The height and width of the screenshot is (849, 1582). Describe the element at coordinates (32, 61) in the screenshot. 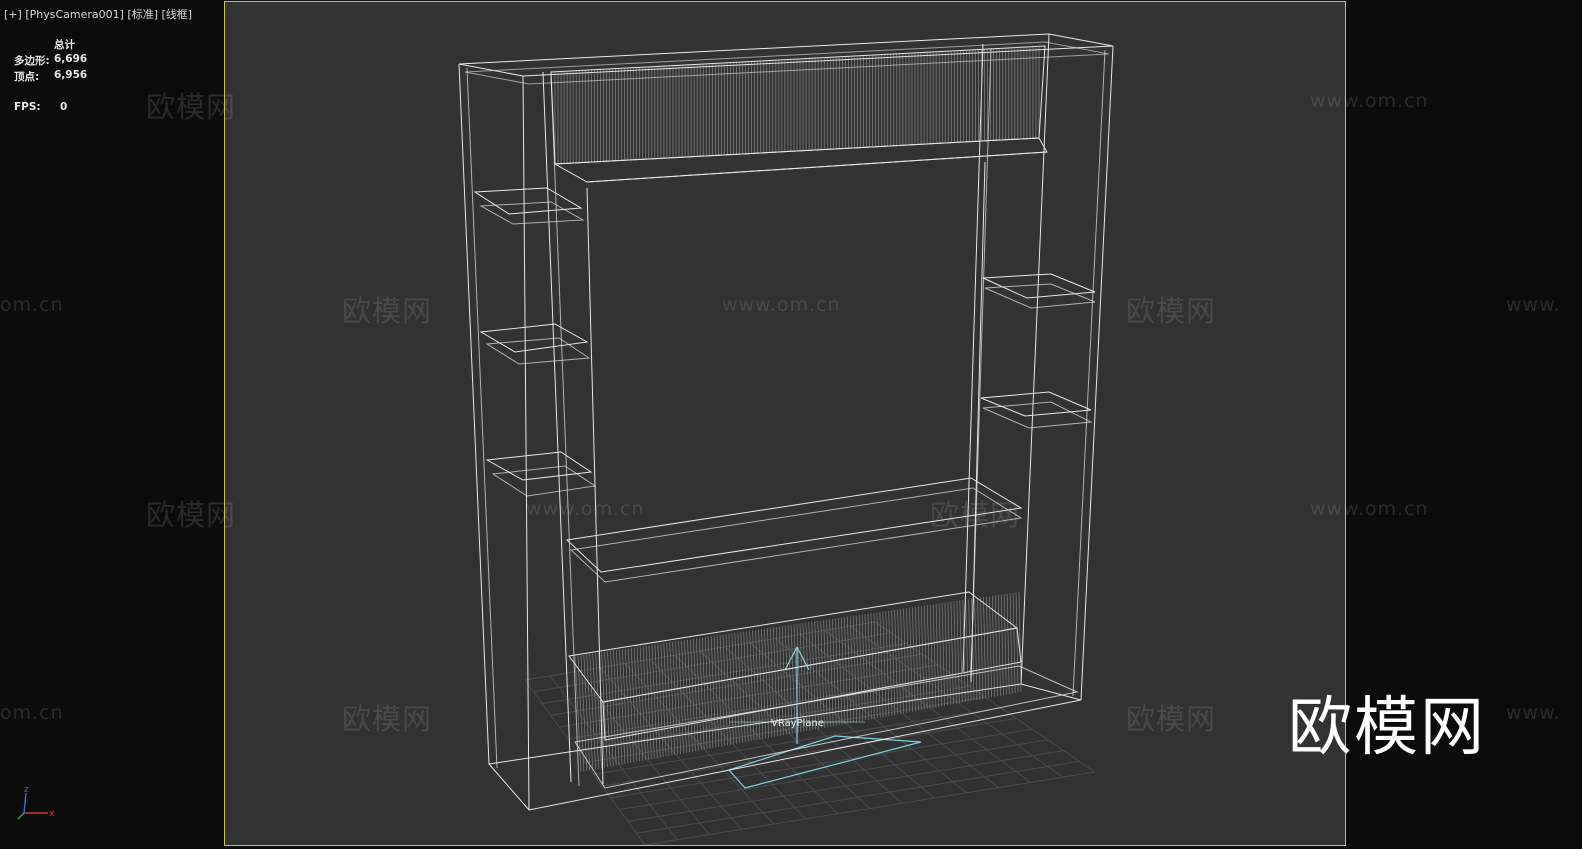

I see `stats-polygons-label: 多边形:` at that location.